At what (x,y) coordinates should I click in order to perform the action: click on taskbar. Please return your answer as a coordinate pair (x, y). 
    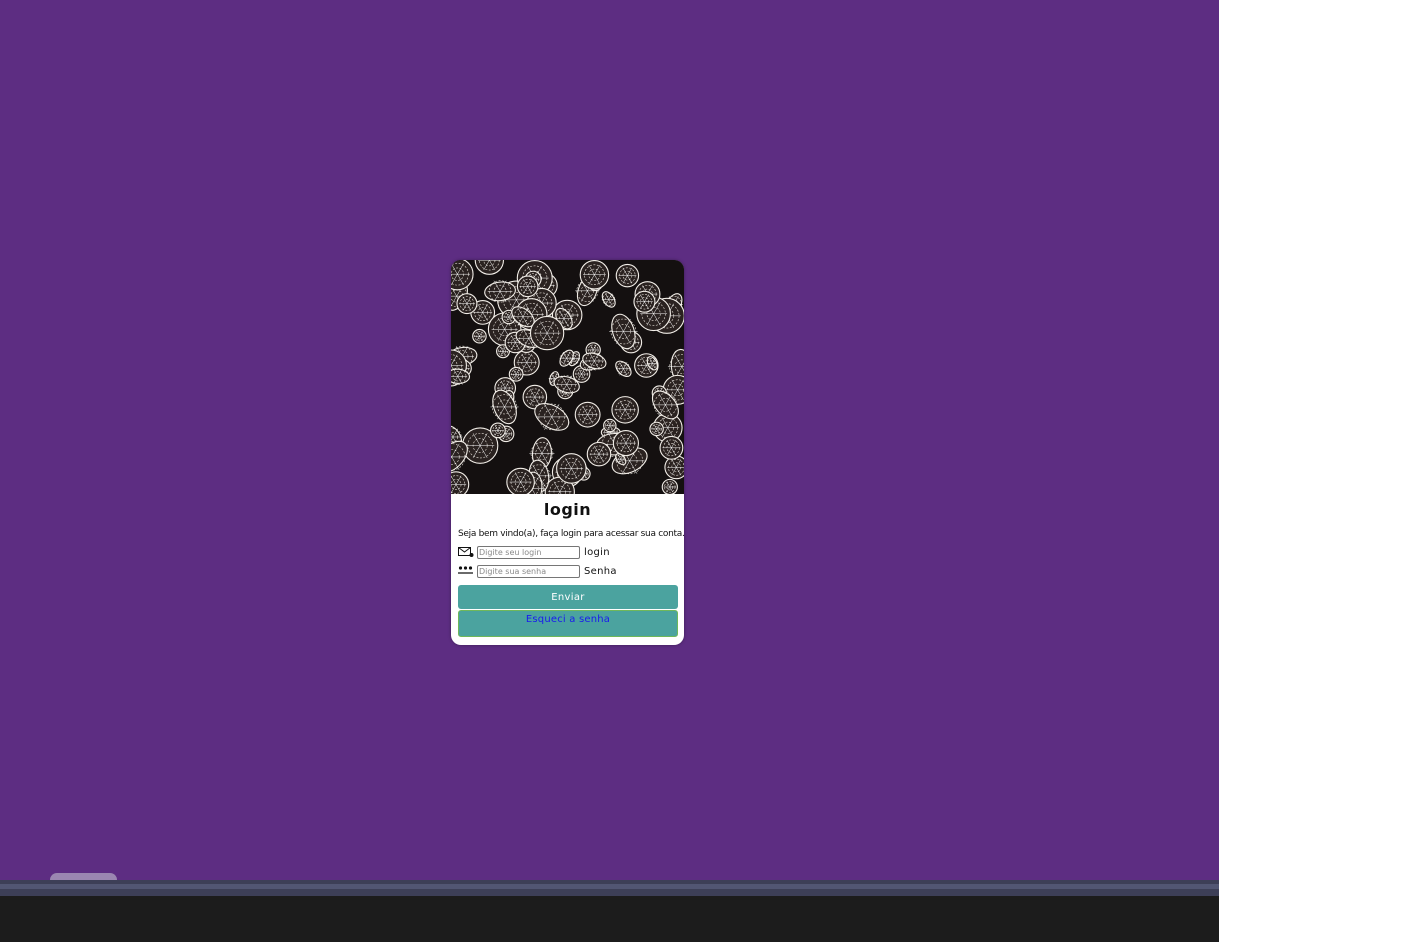
    Looking at the image, I should click on (609, 919).